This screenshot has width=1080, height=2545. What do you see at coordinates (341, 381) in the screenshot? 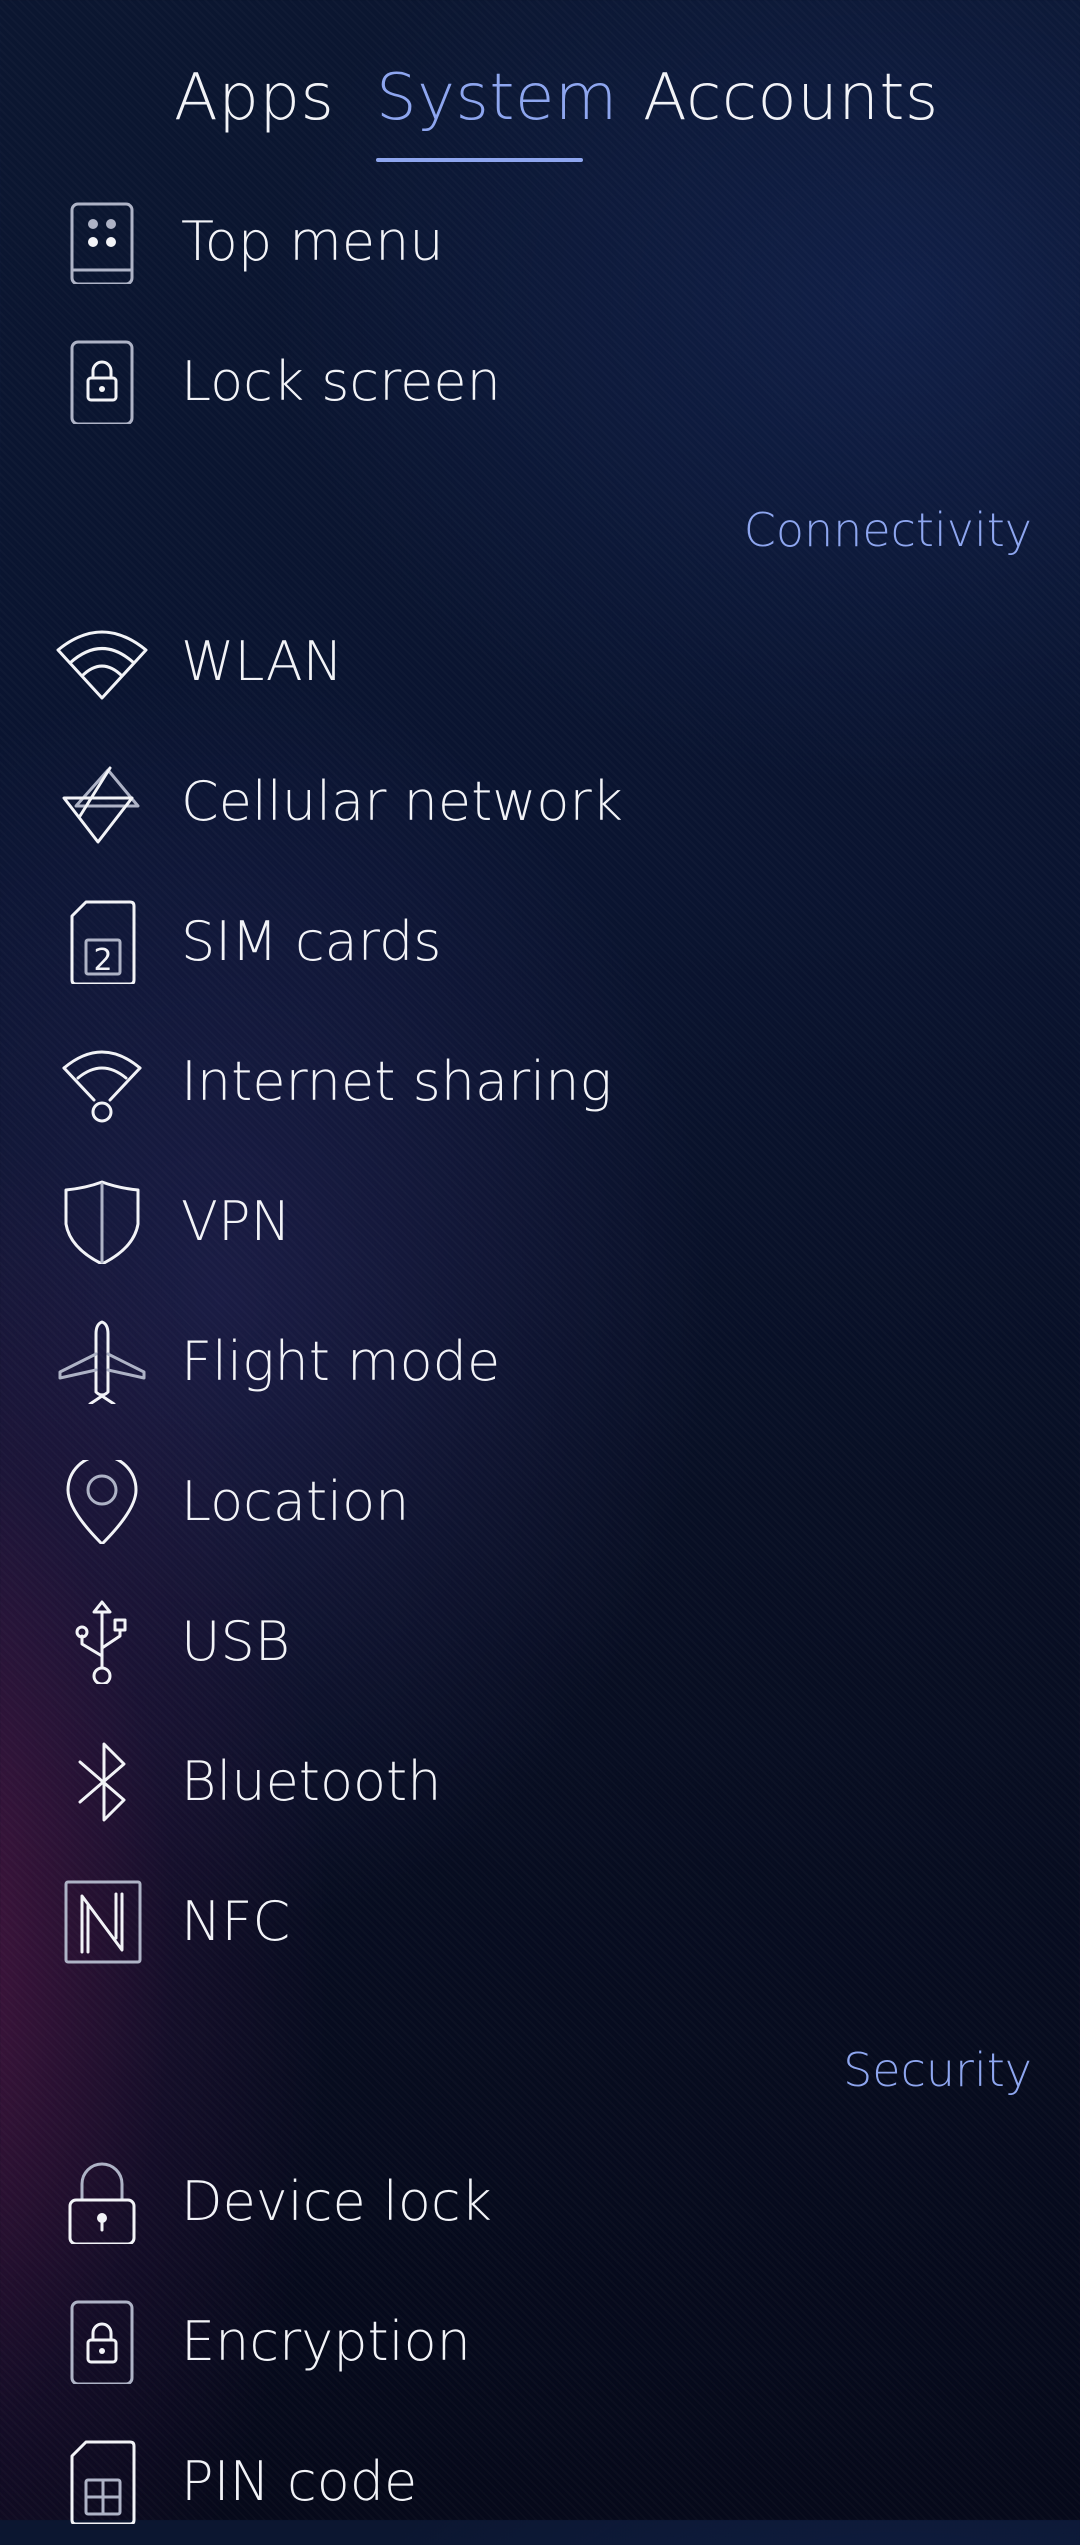
I see `item-label: Lock screen` at bounding box center [341, 381].